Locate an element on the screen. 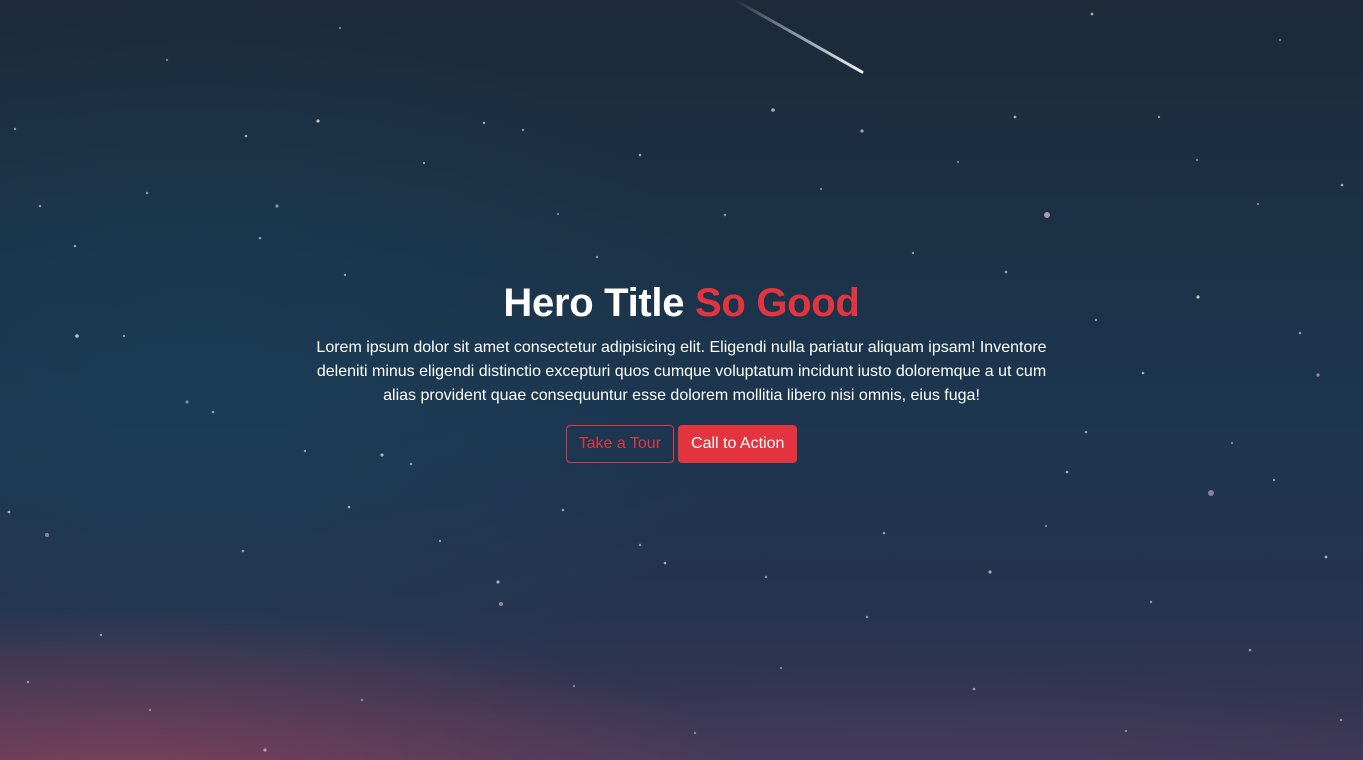  hero-title-main: Hero Title is located at coordinates (594, 303).